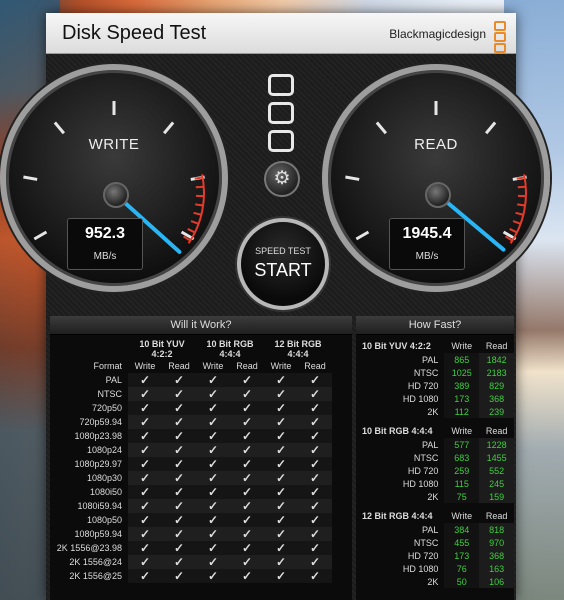 This screenshot has height=600, width=564. Describe the element at coordinates (435, 568) in the screenshot. I see `table-row: HD 1080 76 163` at that location.